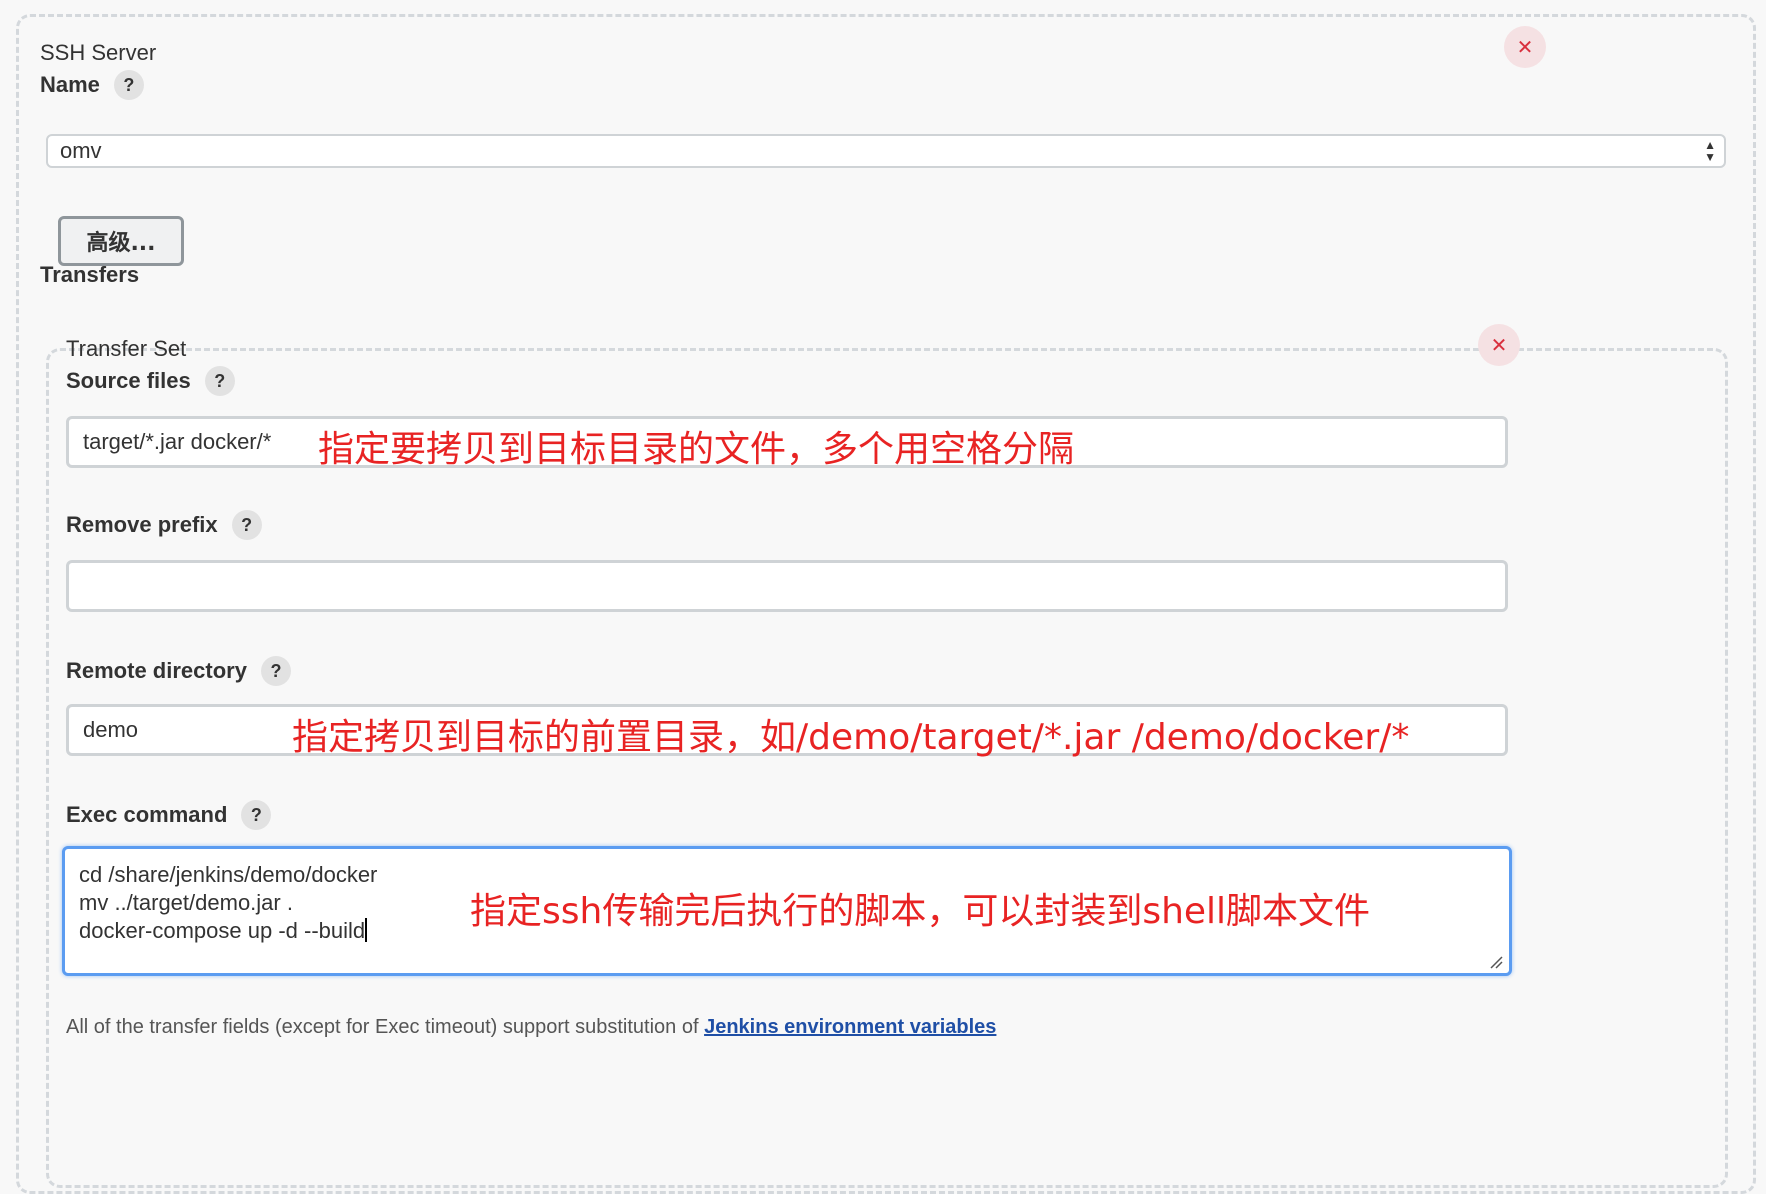 This screenshot has height=1194, width=1766. Describe the element at coordinates (126, 348) in the screenshot. I see `transfer-set-title: Transfer Set` at that location.